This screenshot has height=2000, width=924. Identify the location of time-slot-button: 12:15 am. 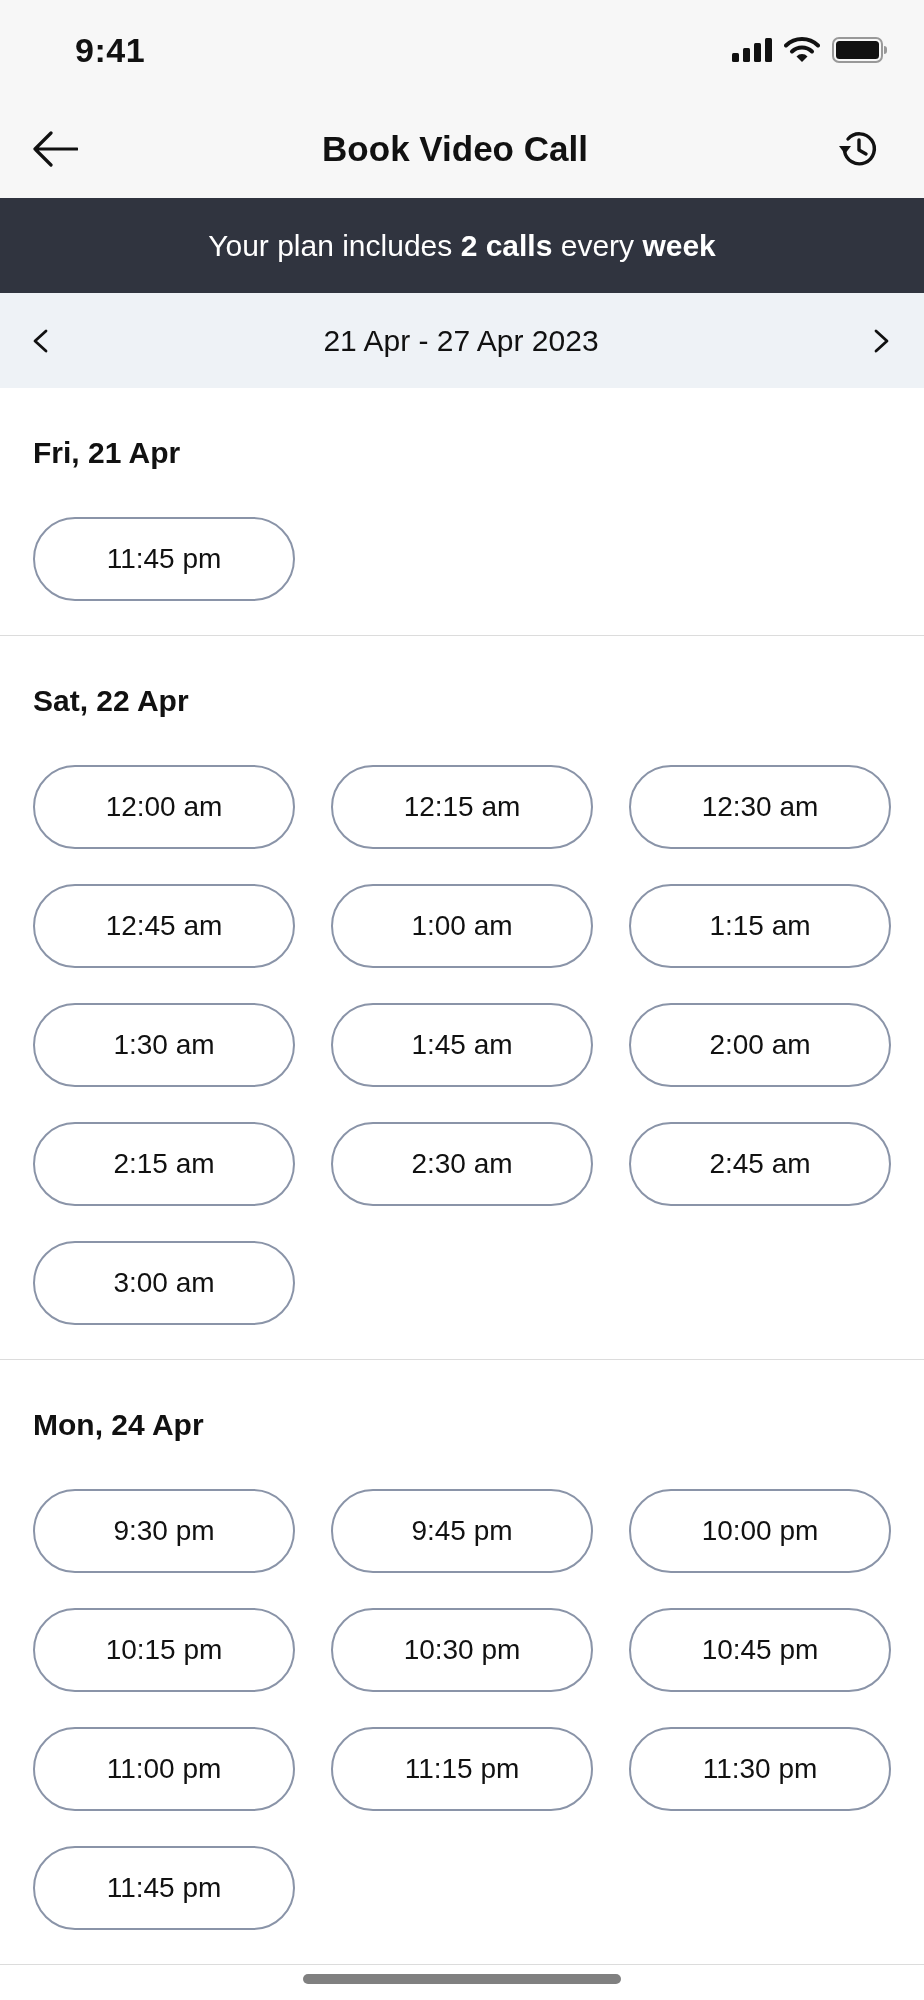
(462, 807).